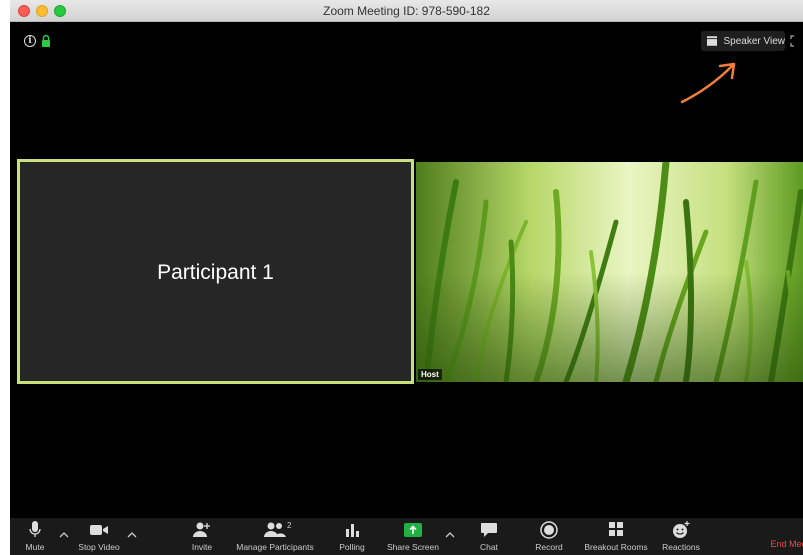  What do you see at coordinates (201, 529) in the screenshot?
I see `add-user-icon` at bounding box center [201, 529].